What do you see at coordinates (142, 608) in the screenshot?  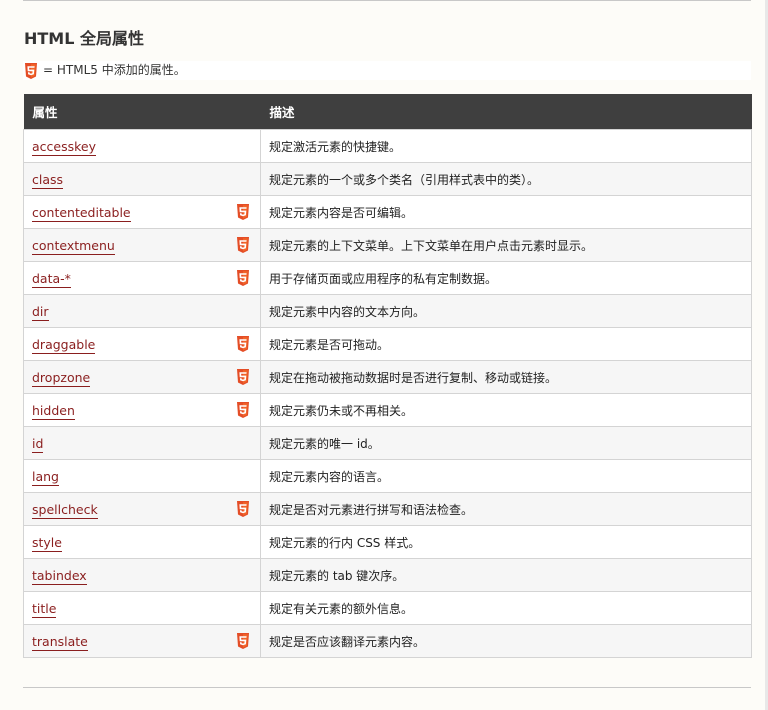 I see `attribute-cell: title` at bounding box center [142, 608].